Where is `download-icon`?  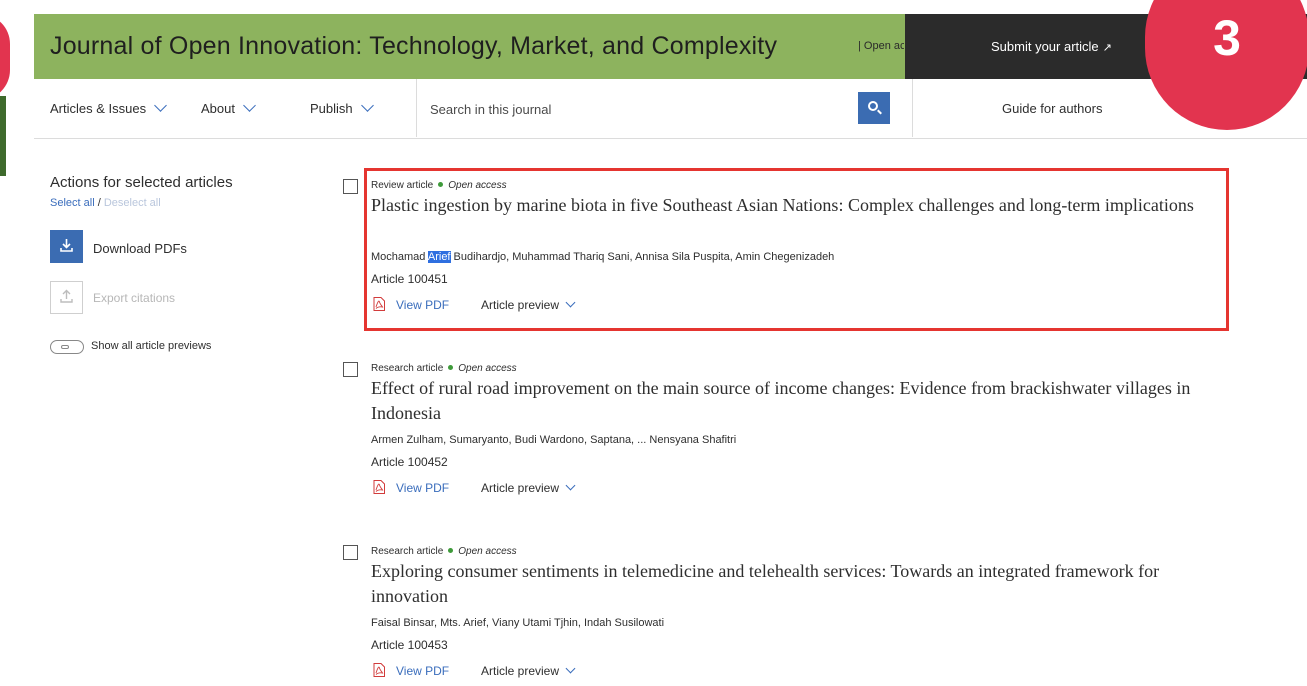 download-icon is located at coordinates (66, 245).